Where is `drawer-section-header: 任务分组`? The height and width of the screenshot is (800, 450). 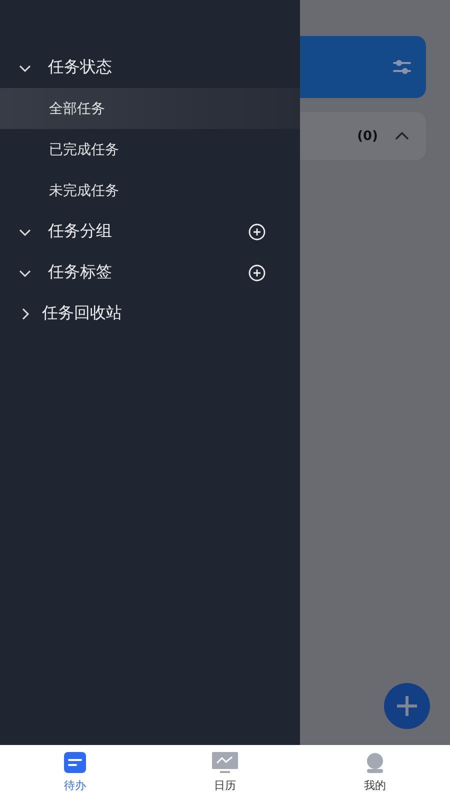
drawer-section-header: 任务分组 is located at coordinates (150, 231).